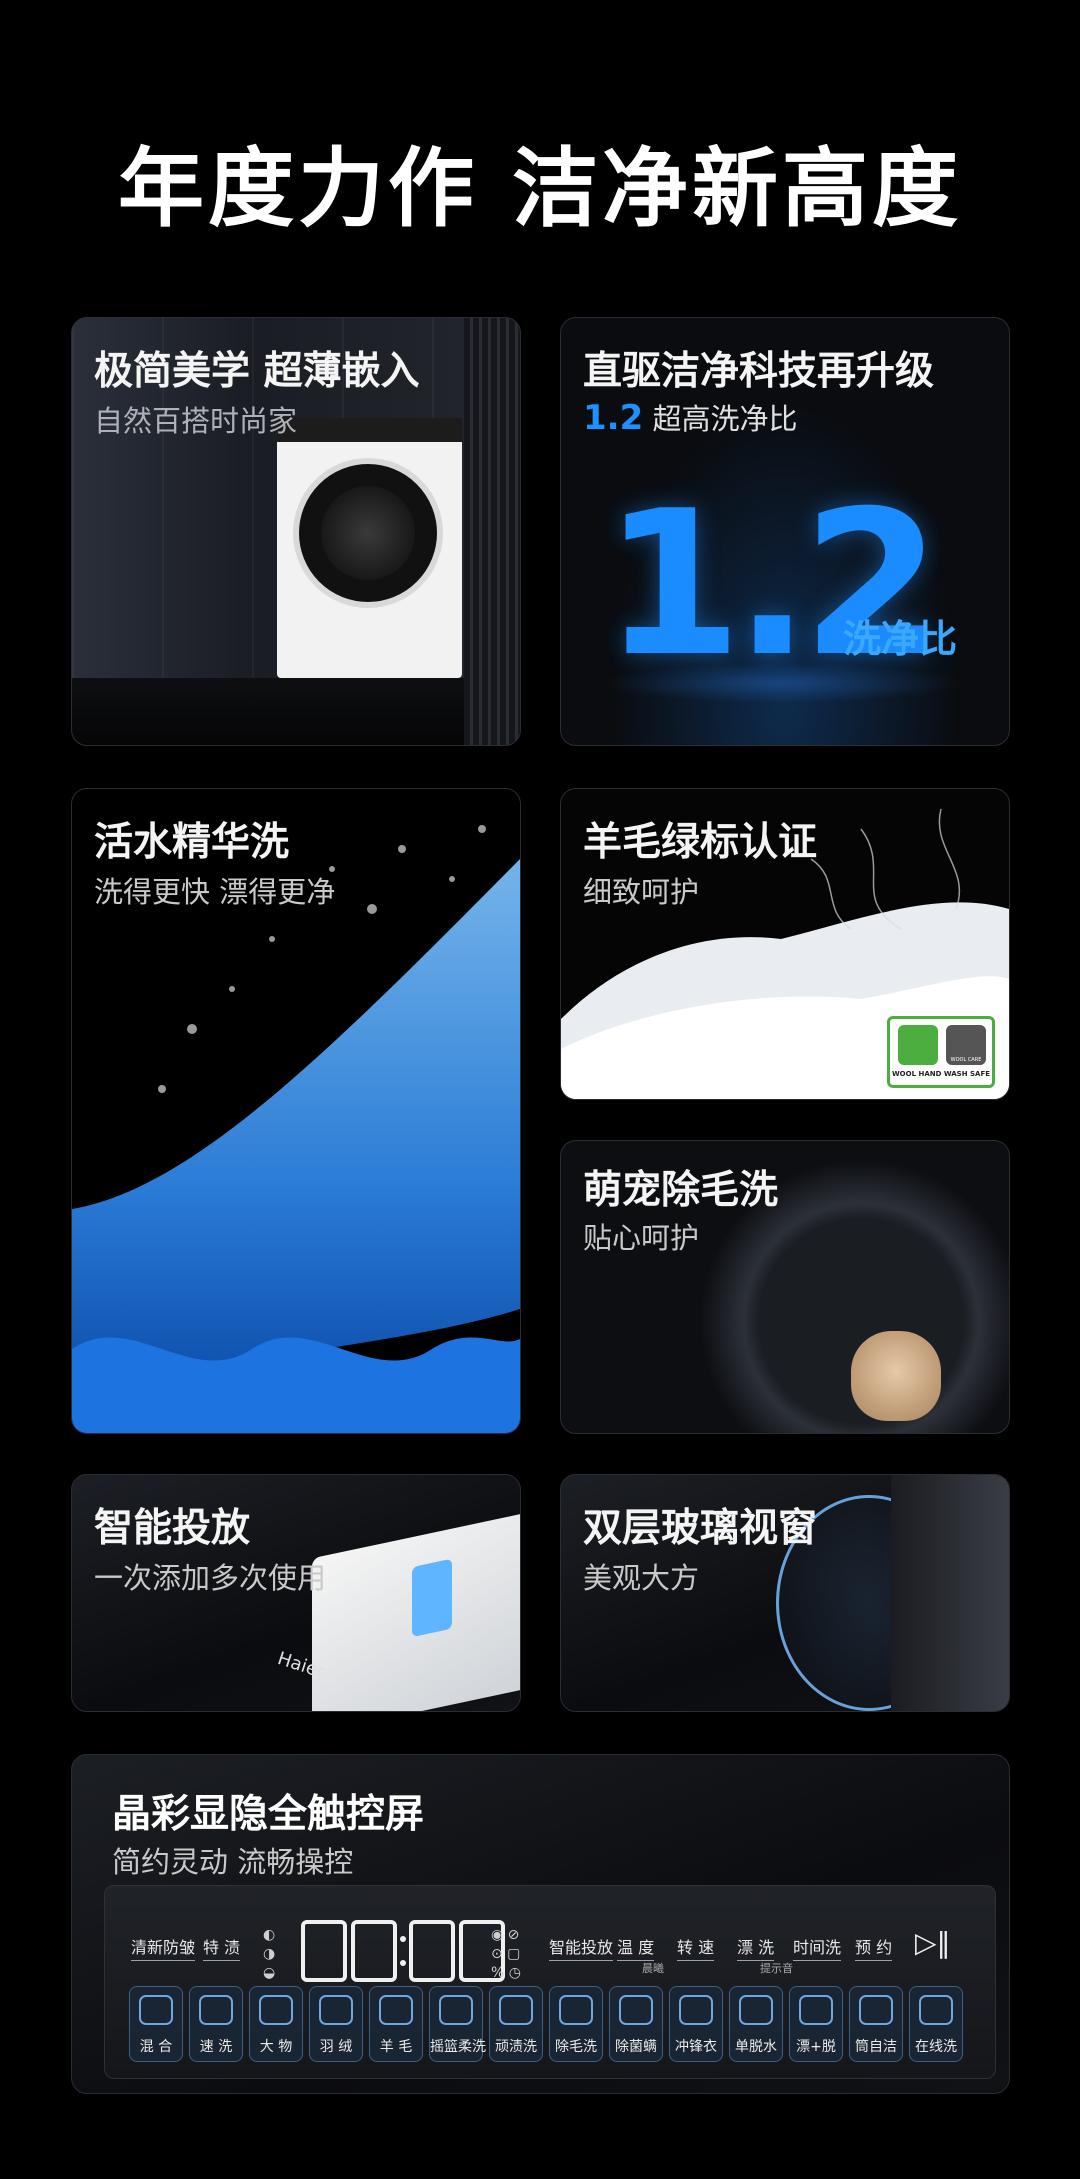 Image resolution: width=1080 pixels, height=2179 pixels. What do you see at coordinates (950, 1593) in the screenshot?
I see `drum-side-image` at bounding box center [950, 1593].